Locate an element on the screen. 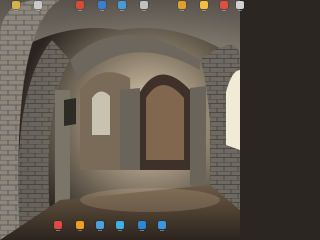 The width and height of the screenshot is (320, 240). folder-icon is located at coordinates (16, 5).